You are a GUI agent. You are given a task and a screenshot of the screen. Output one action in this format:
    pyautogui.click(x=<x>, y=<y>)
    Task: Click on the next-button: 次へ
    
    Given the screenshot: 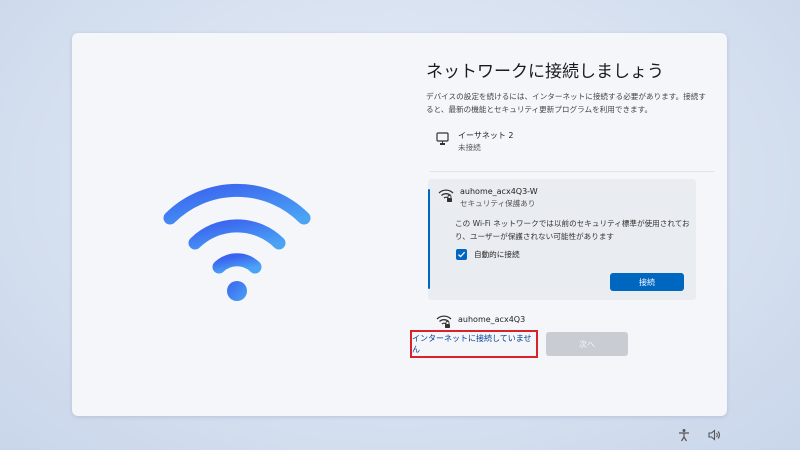 What is the action you would take?
    pyautogui.click(x=587, y=344)
    